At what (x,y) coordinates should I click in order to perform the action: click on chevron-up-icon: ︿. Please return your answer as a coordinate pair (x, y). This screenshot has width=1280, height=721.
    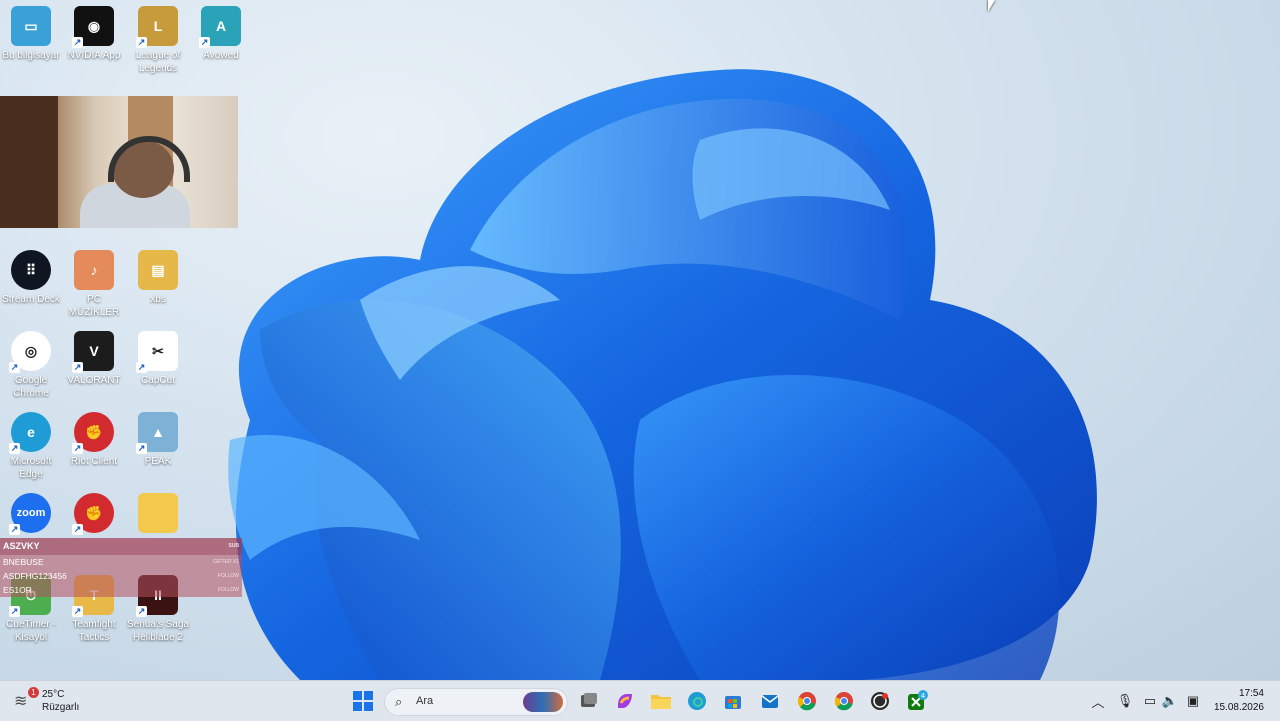
    Looking at the image, I should click on (1098, 702).